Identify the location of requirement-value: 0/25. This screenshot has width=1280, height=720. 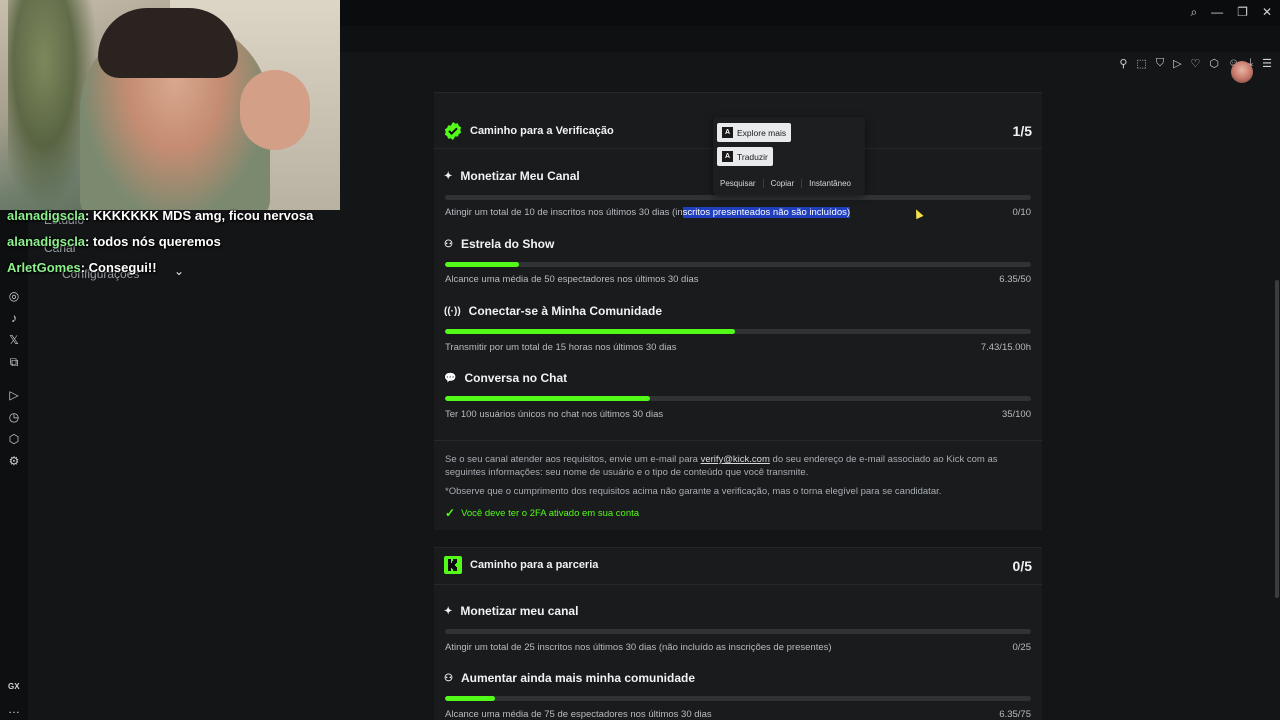
(1022, 647).